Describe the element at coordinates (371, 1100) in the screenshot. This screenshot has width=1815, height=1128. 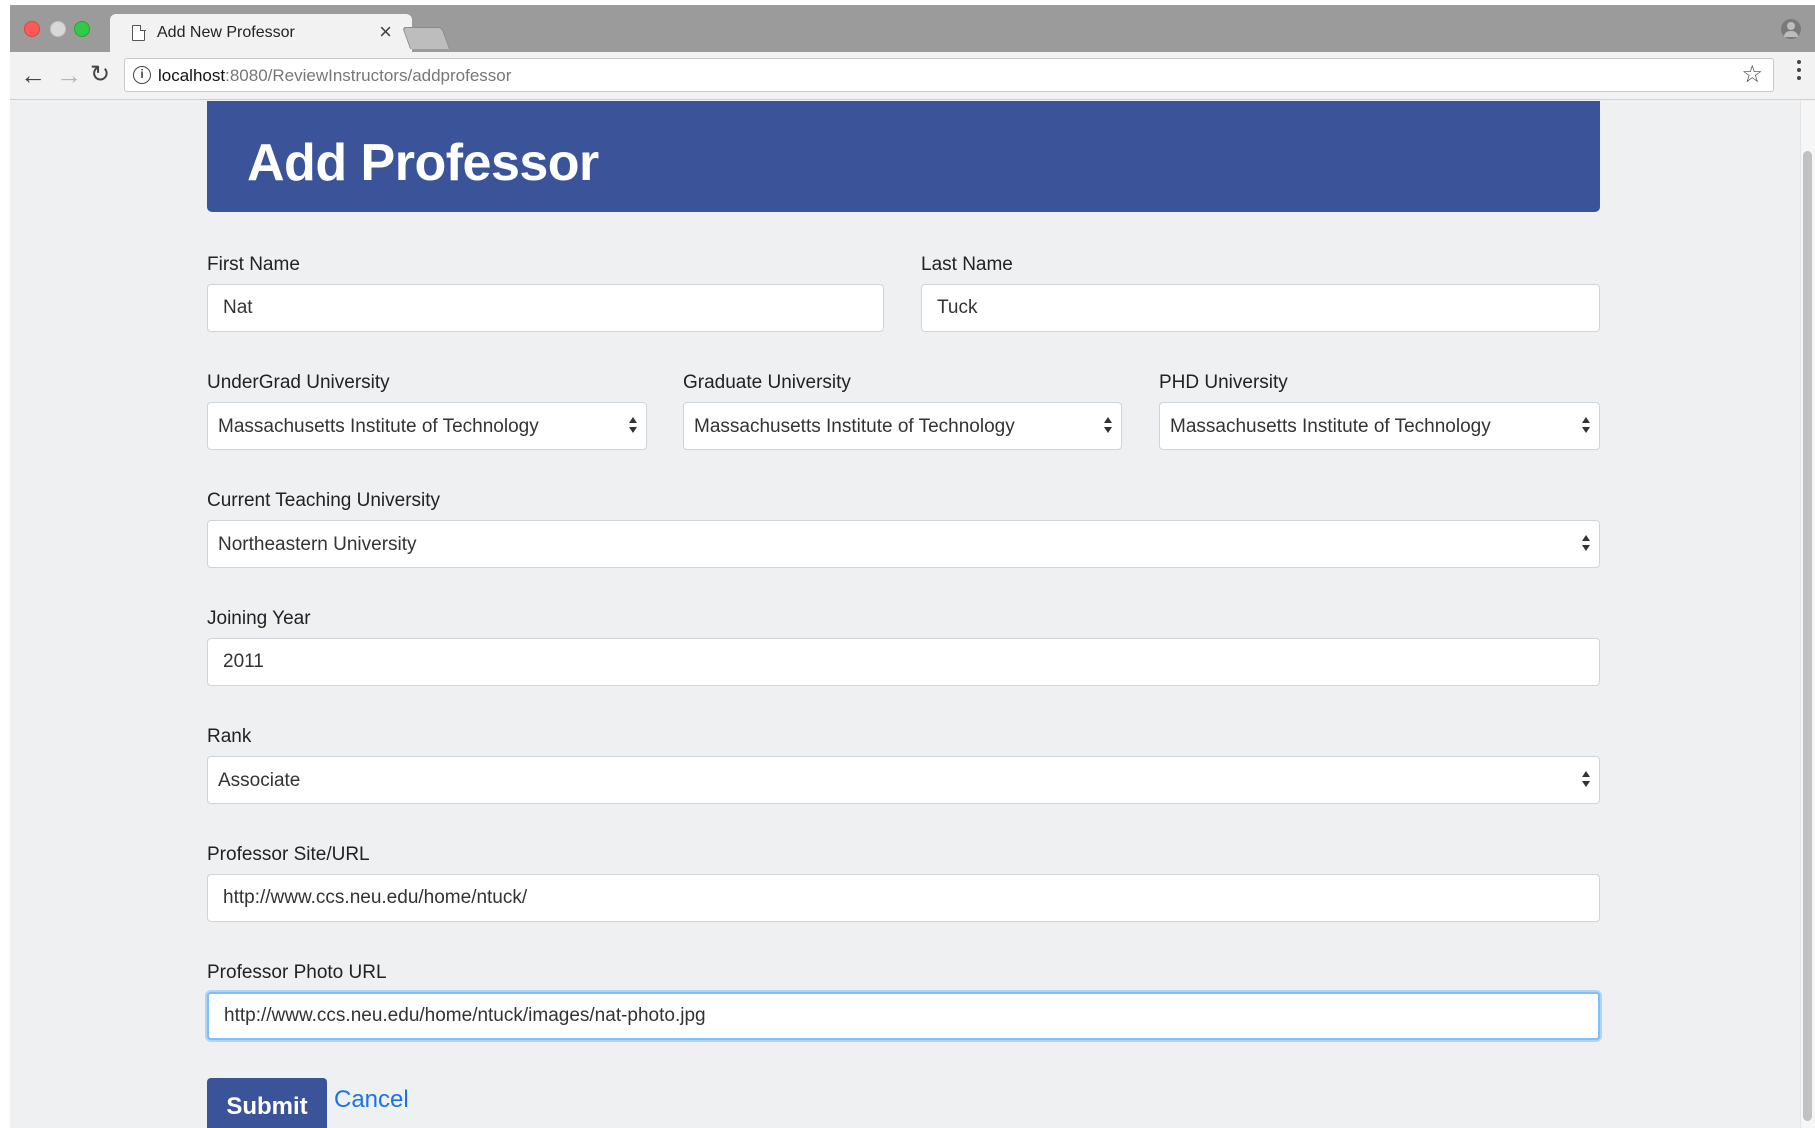
I see `cancel-link: Cancel` at that location.